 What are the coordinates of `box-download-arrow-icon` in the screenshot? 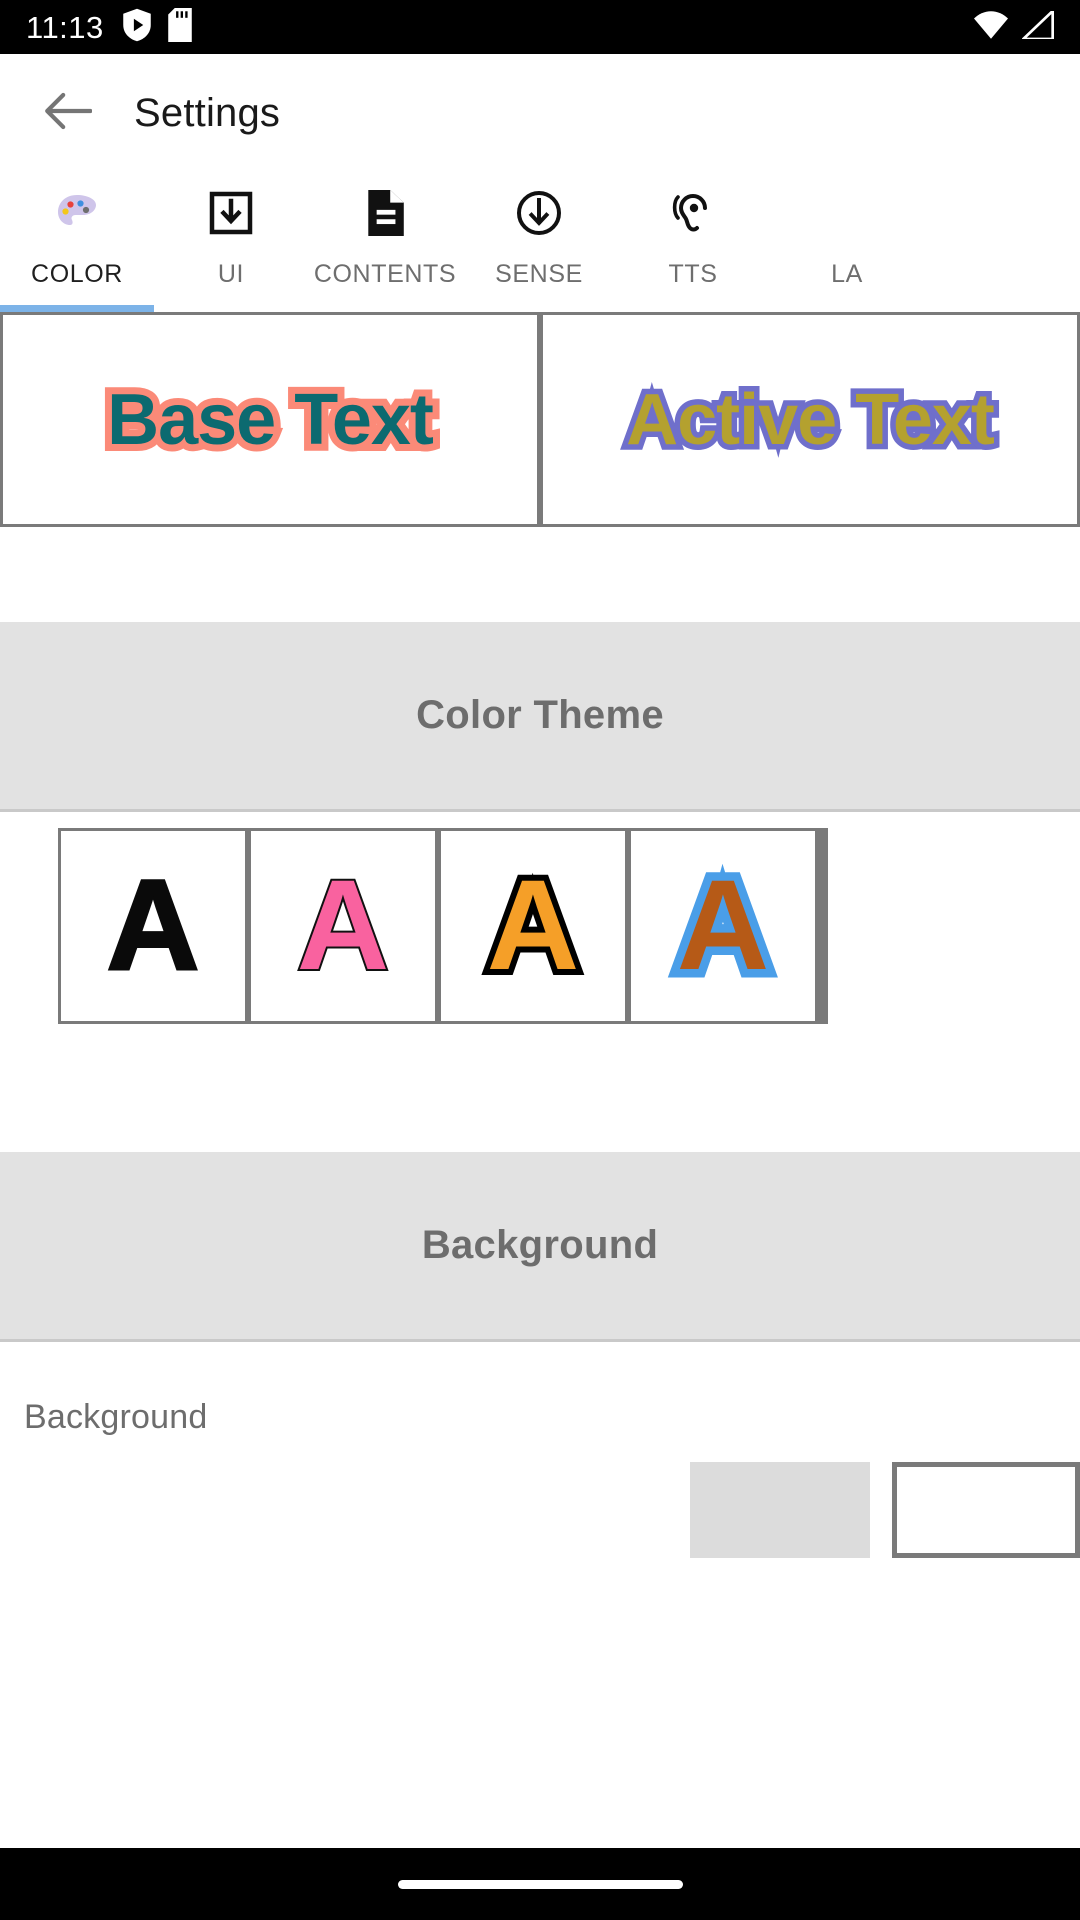 It's located at (231, 213).